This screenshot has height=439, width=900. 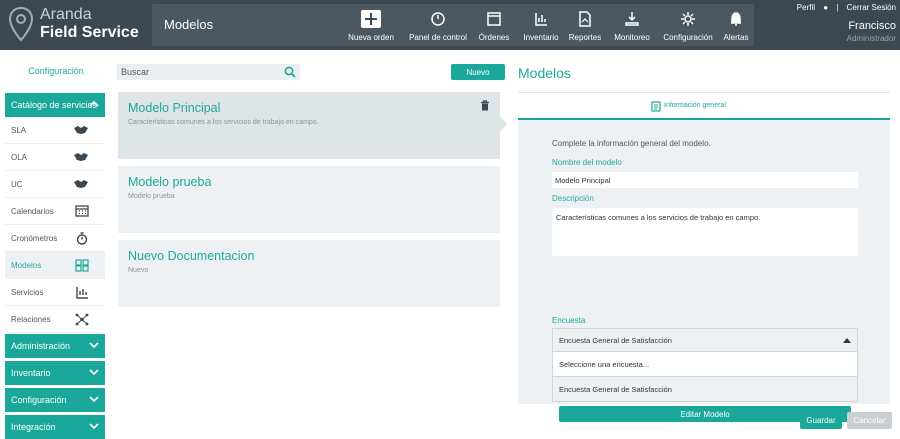 I want to click on location-pin-icon, so click(x=21, y=24).